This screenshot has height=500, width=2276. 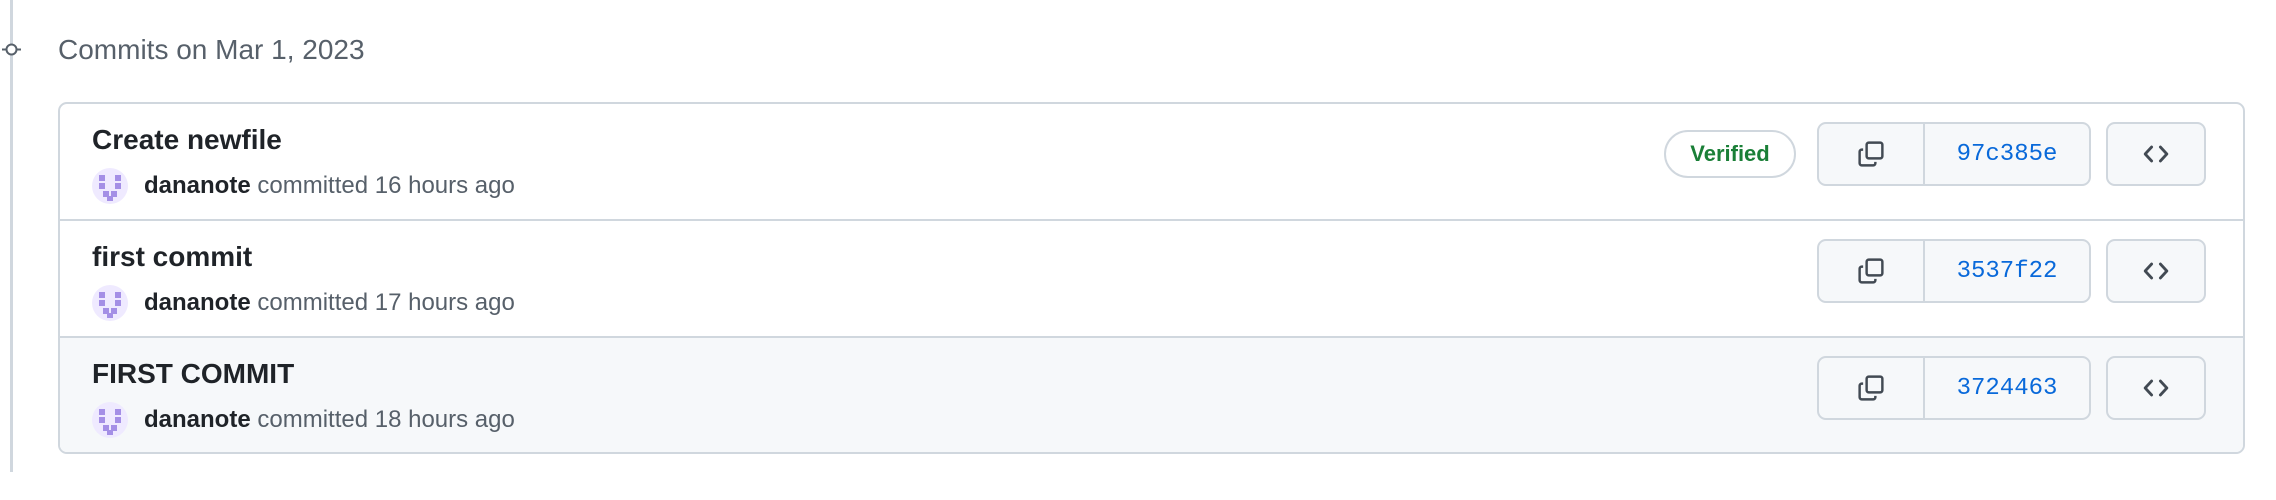 What do you see at coordinates (1730, 154) in the screenshot?
I see `verified-badge: Verified` at bounding box center [1730, 154].